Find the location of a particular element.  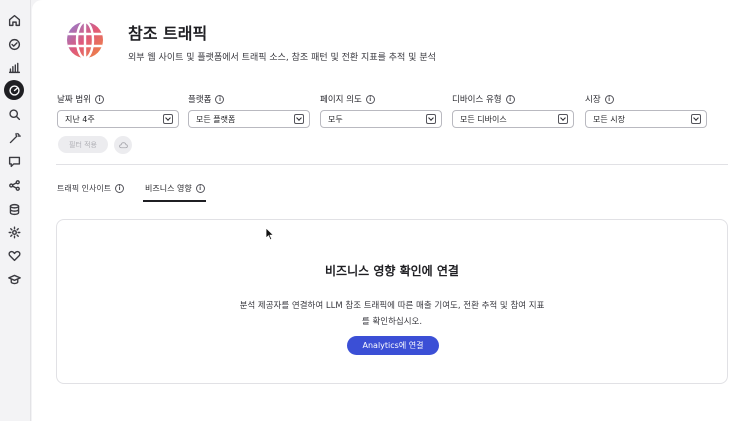

filter-market: 시장 i 모든 시장 is located at coordinates (646, 110).